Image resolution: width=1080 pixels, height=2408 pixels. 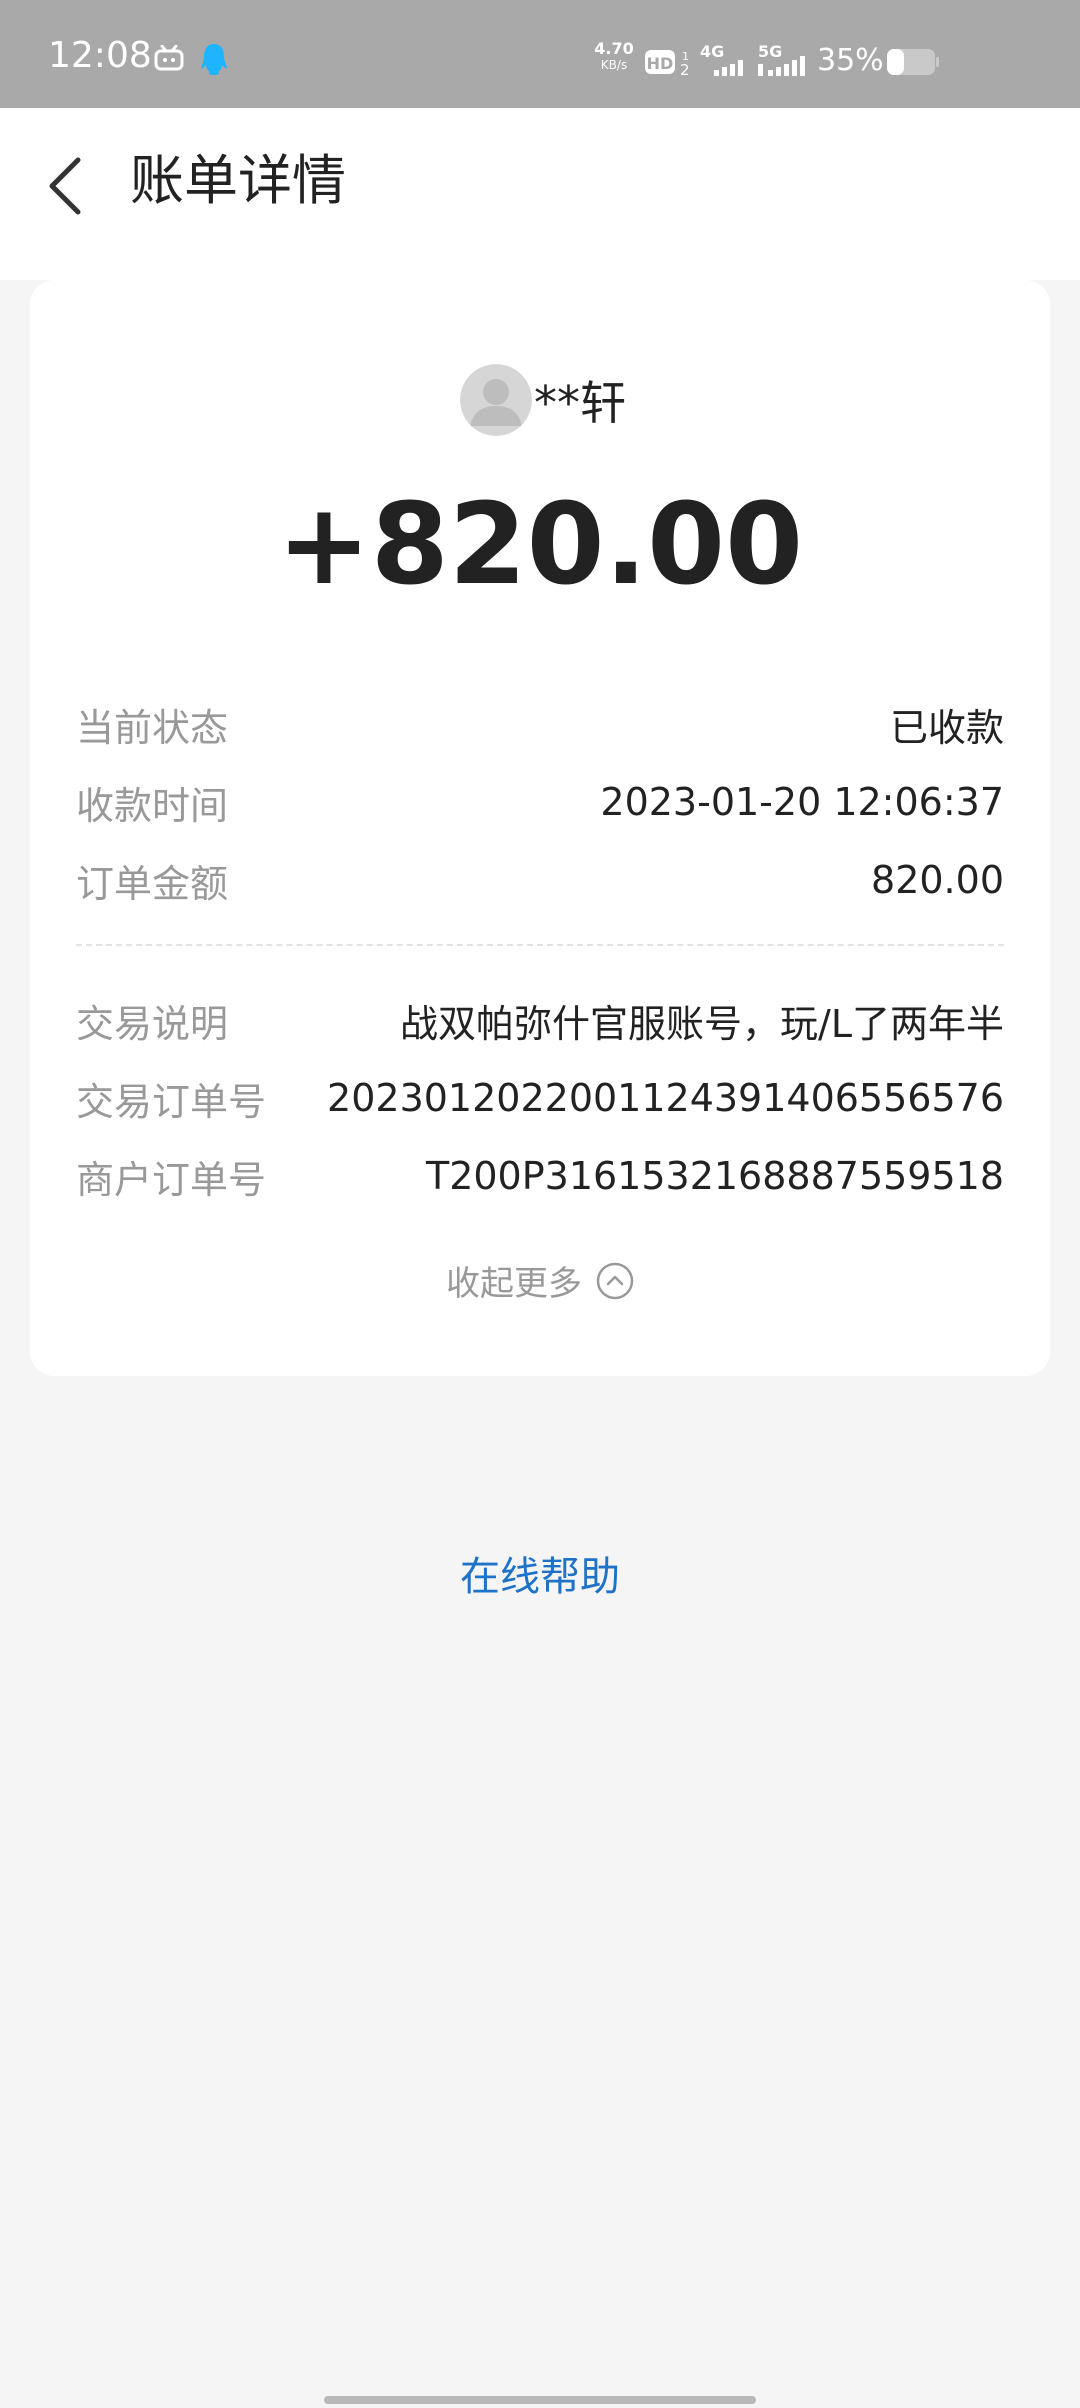 I want to click on battery-icon, so click(x=913, y=62).